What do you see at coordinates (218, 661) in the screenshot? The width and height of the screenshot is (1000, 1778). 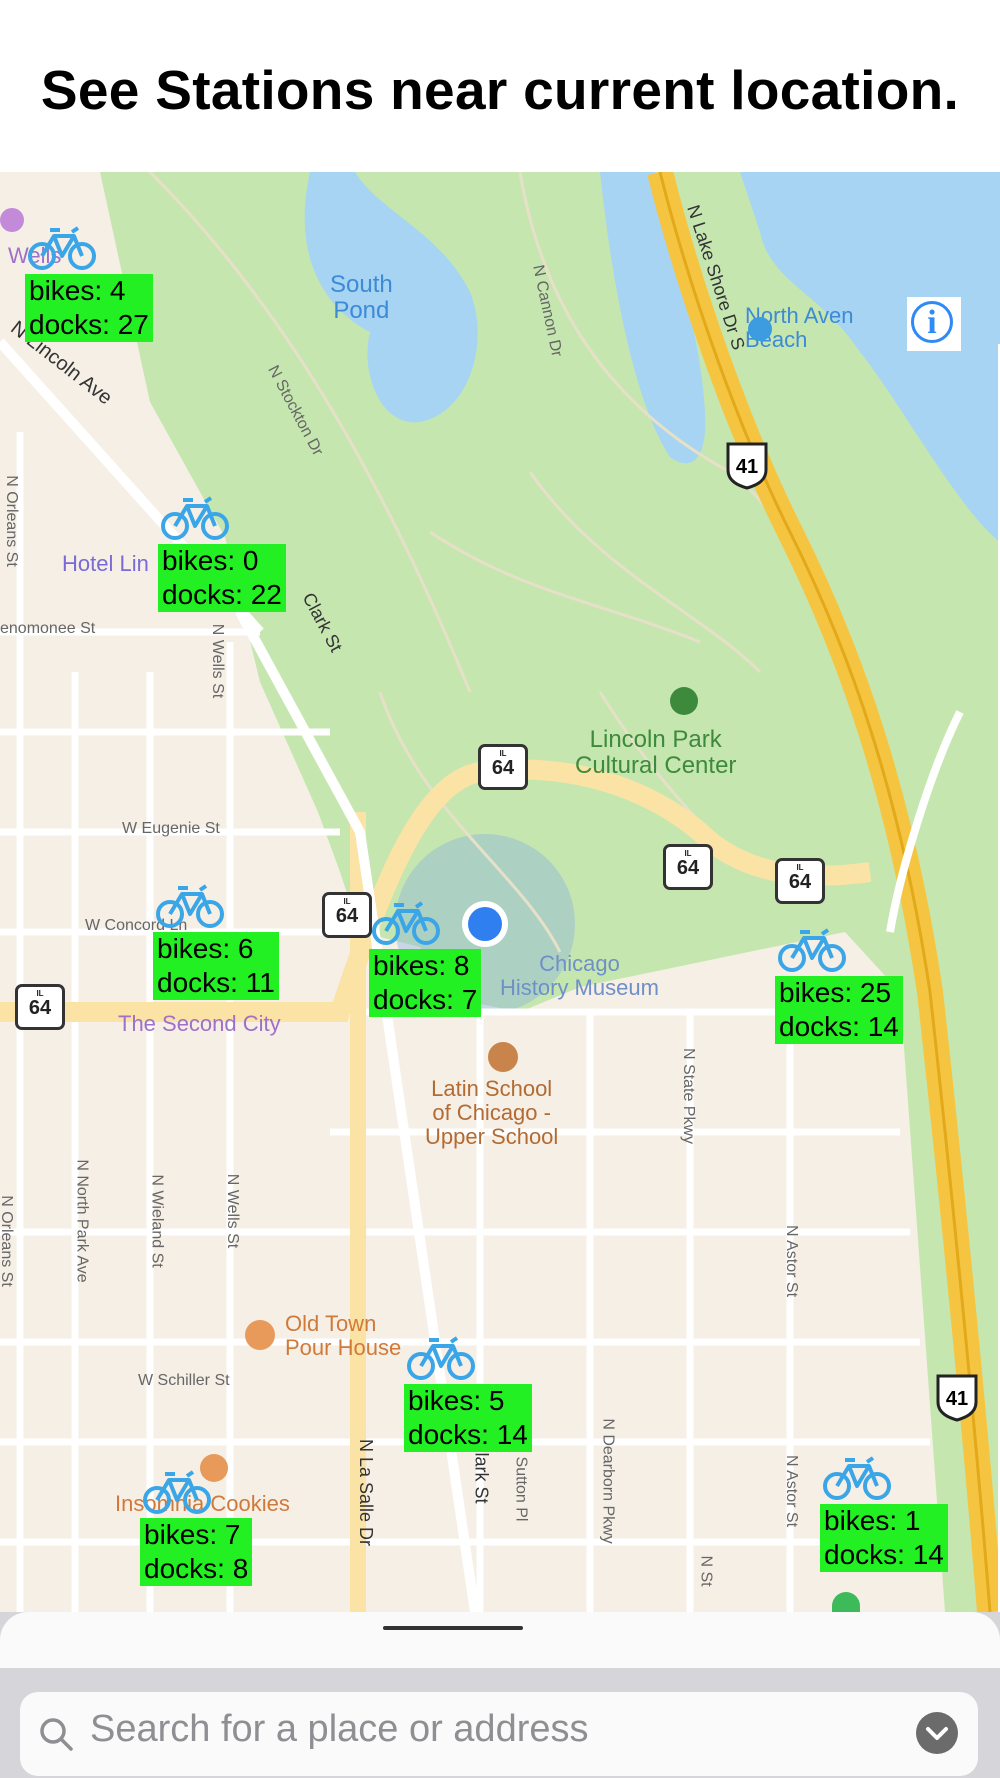 I see `street-wells-top: N Wells St` at bounding box center [218, 661].